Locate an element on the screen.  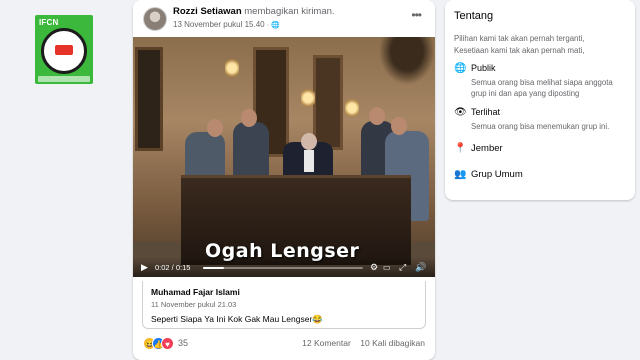
shared-post-timestamp: 11 November pukul 21.03 is located at coordinates (193, 304).